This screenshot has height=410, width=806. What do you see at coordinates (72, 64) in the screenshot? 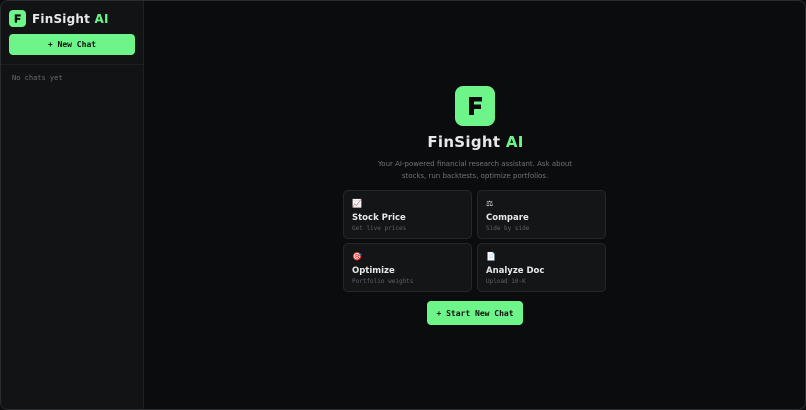
I see `sidebar-divider` at bounding box center [72, 64].